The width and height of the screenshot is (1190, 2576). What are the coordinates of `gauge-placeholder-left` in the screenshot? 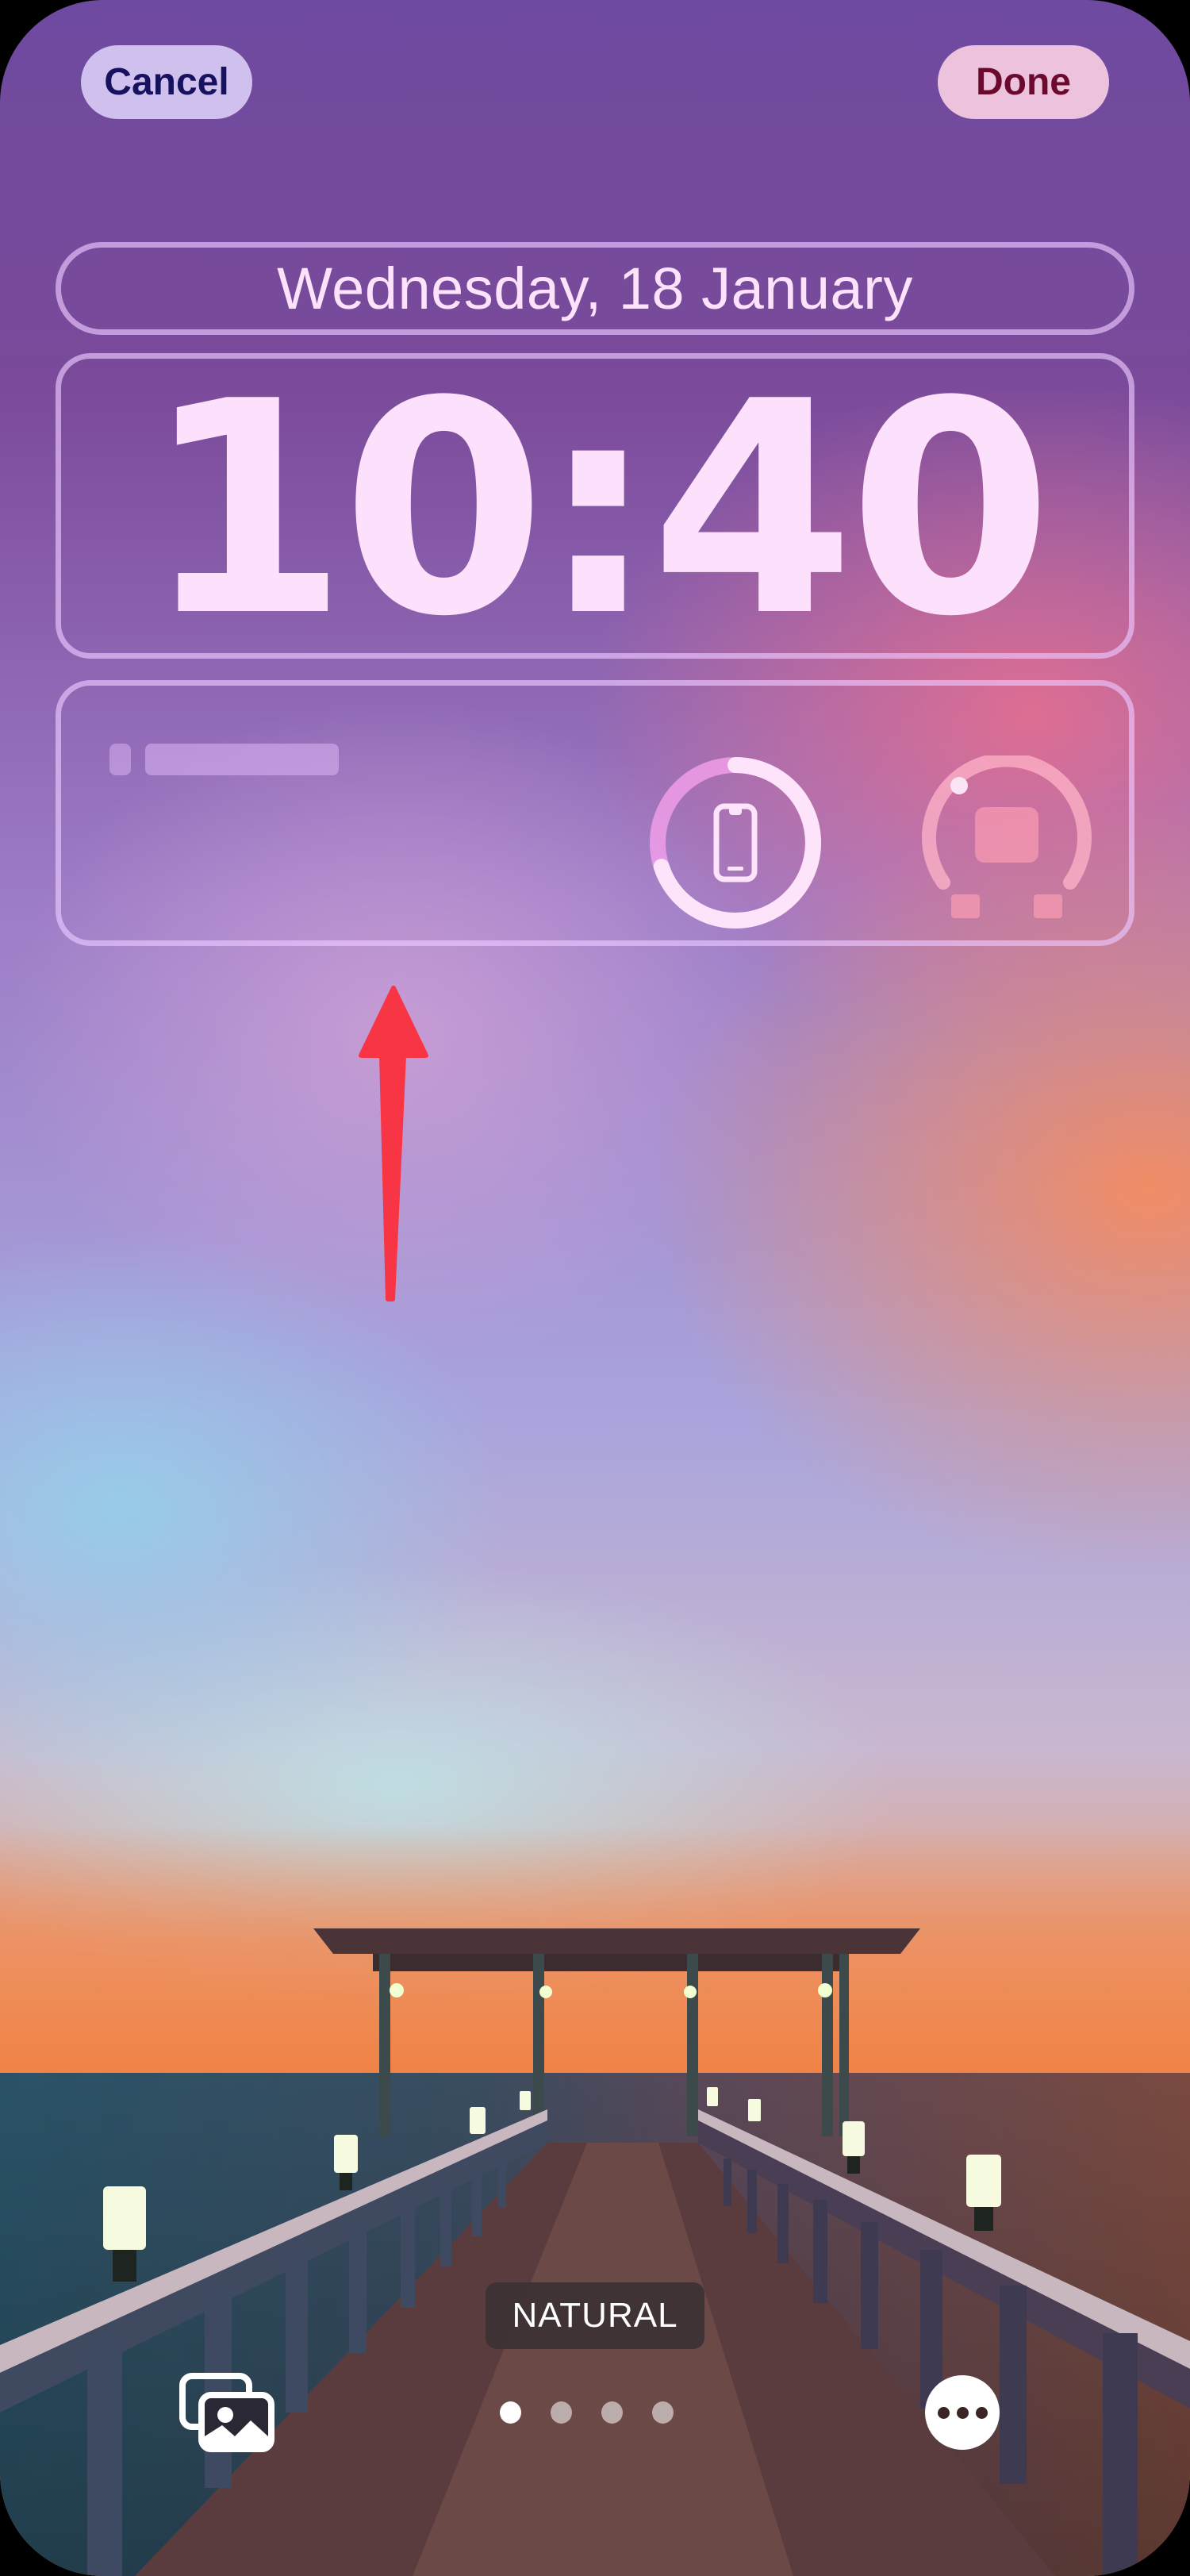 It's located at (965, 906).